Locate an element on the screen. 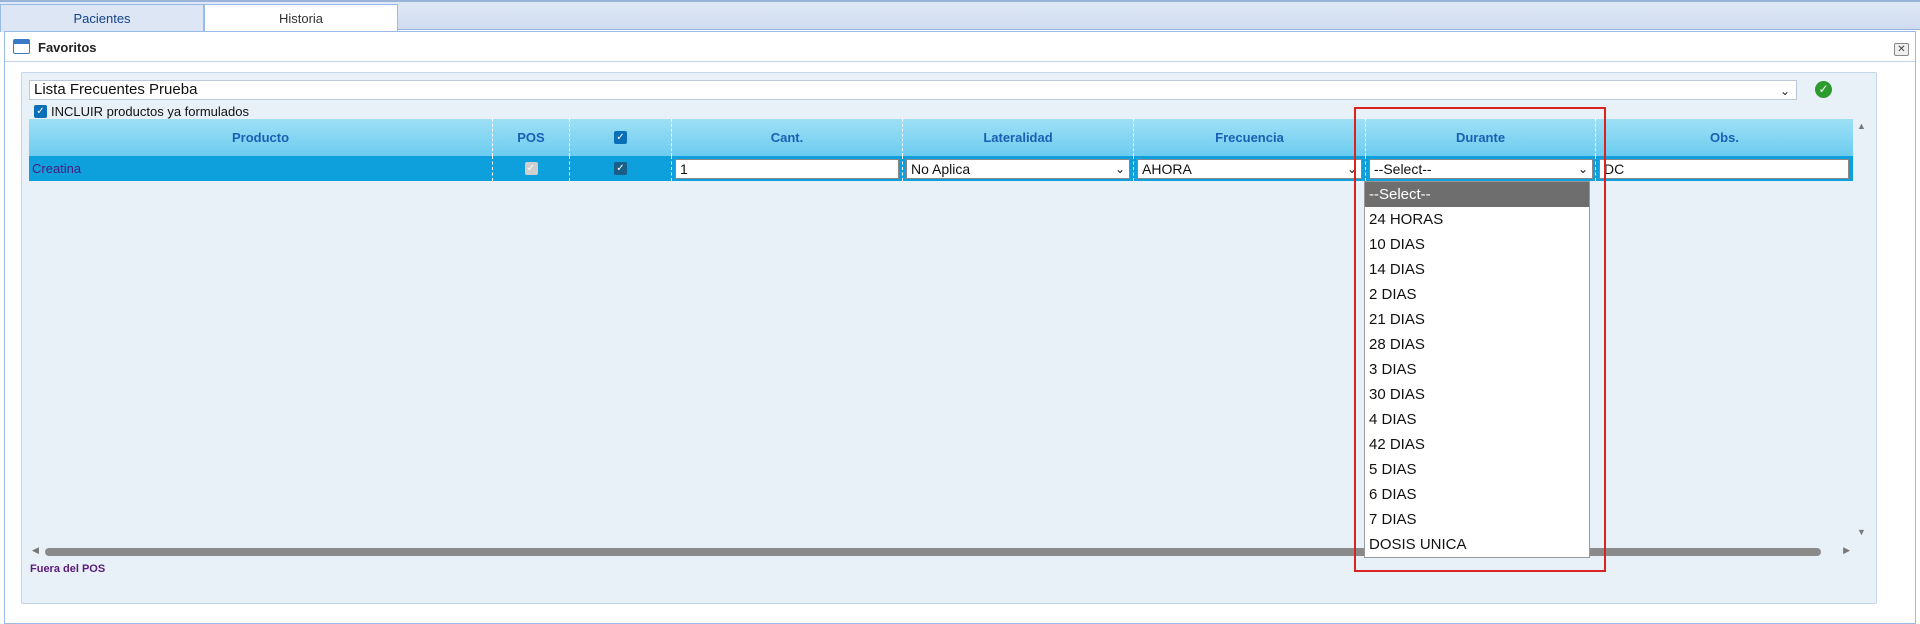 The height and width of the screenshot is (624, 1920). include-formulated-checkbox: ✓ INCLUIR productos ya formulados is located at coordinates (141, 111).